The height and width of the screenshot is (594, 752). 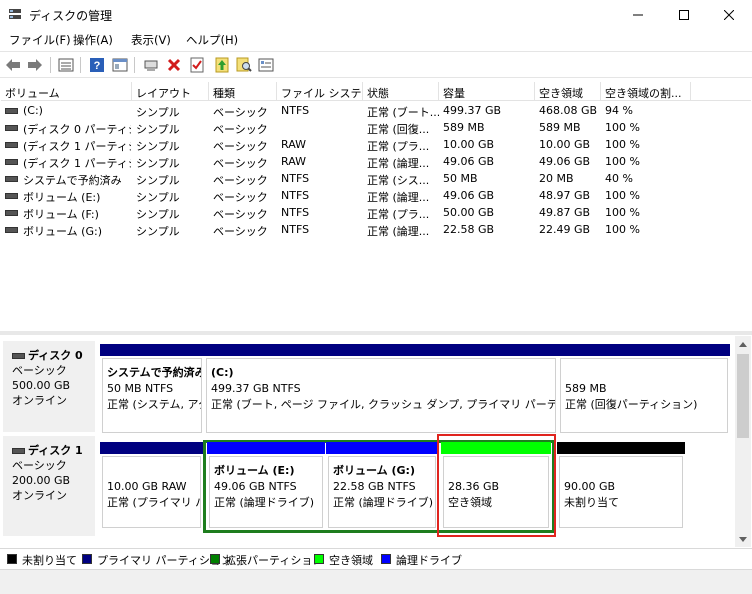 I want to click on disk-name: ディスク 0, so click(x=53, y=355).